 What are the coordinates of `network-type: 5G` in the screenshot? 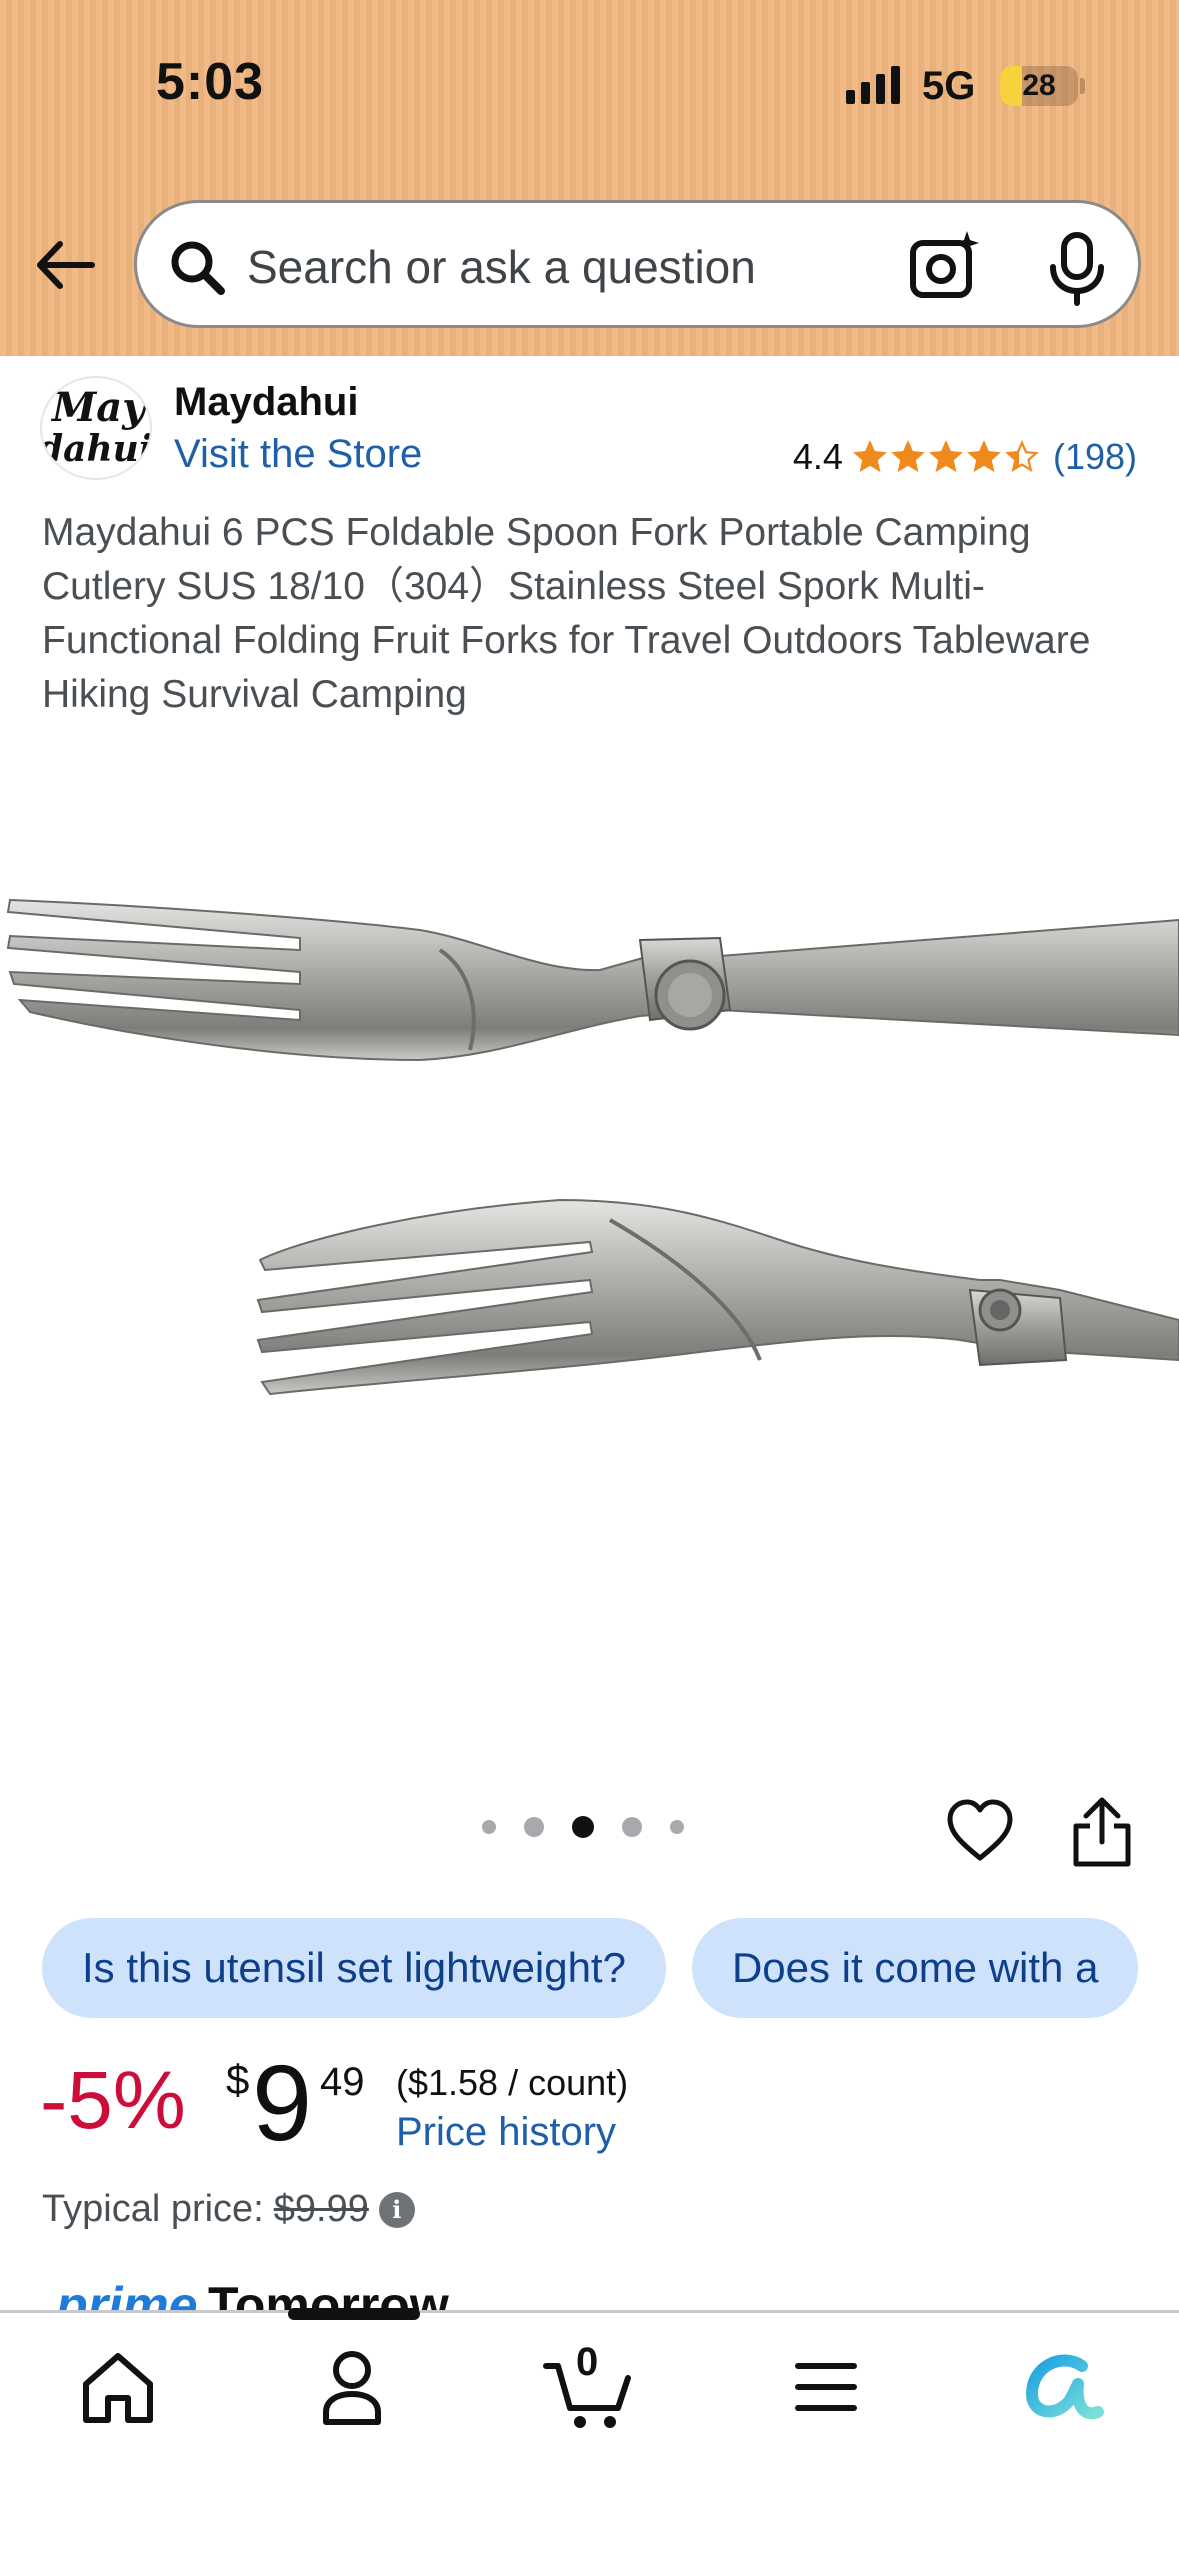 It's located at (949, 86).